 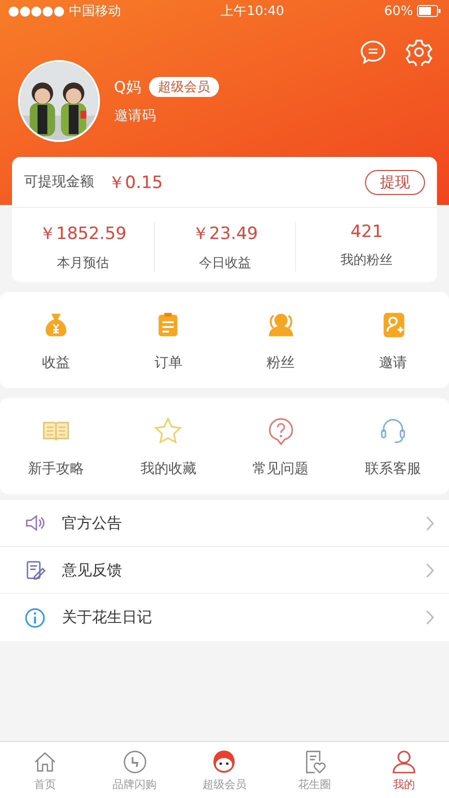 I want to click on stat-value: ￥1852.59, so click(x=82, y=234).